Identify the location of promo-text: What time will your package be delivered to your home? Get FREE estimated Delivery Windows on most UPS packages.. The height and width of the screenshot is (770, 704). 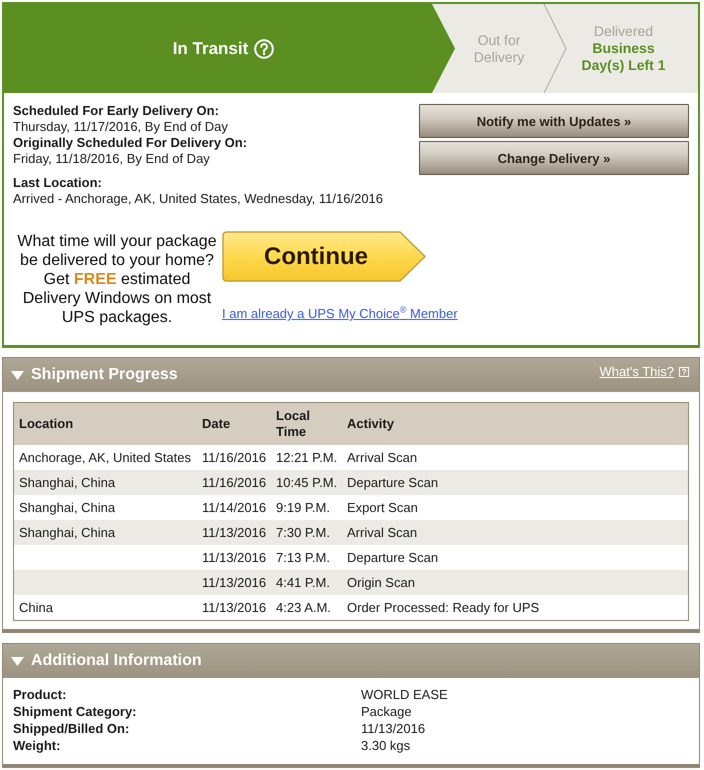
(117, 279).